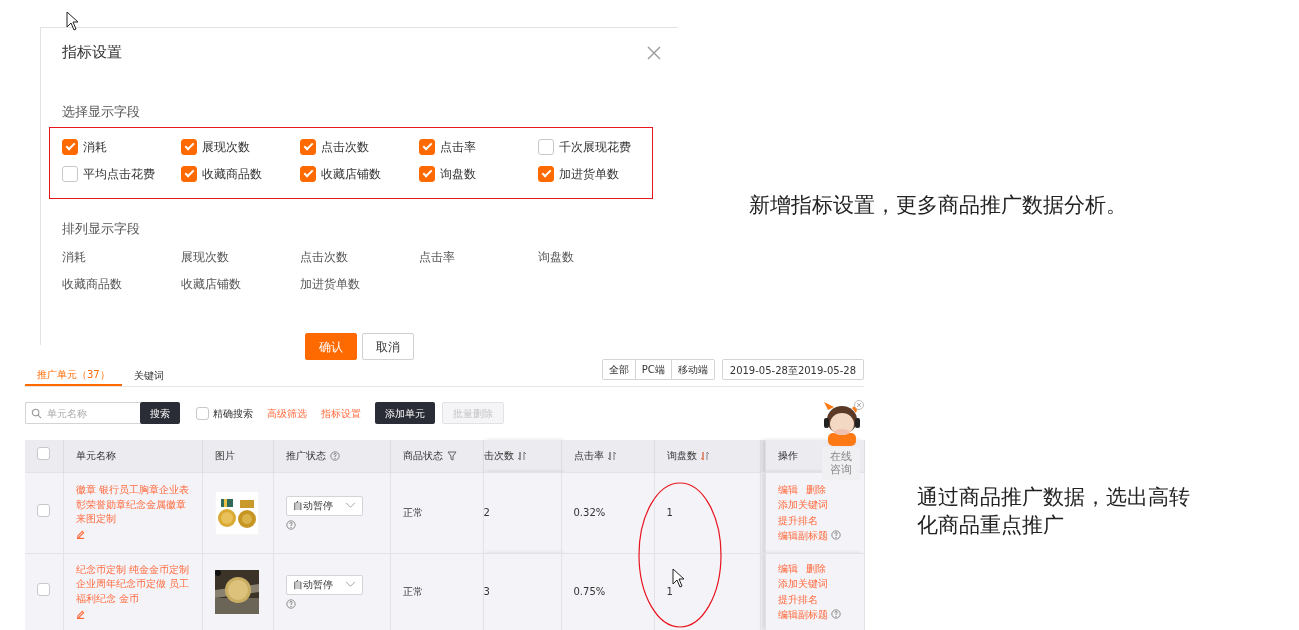  I want to click on column-header: 图片, so click(224, 456).